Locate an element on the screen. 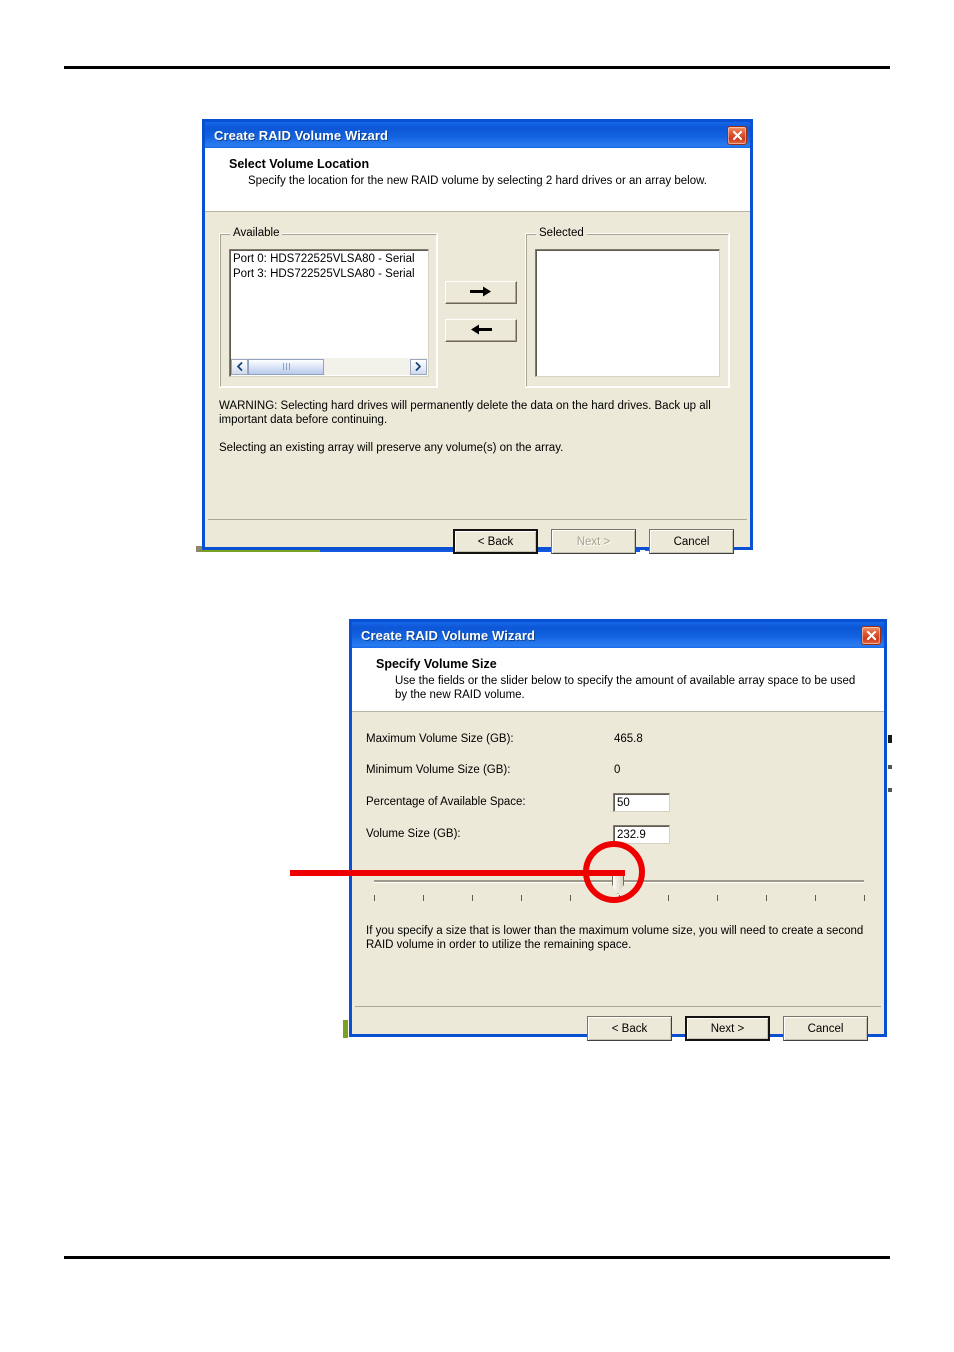  list-item: Port 0: HDS722525VLSA80 - Serial is located at coordinates (329, 259).